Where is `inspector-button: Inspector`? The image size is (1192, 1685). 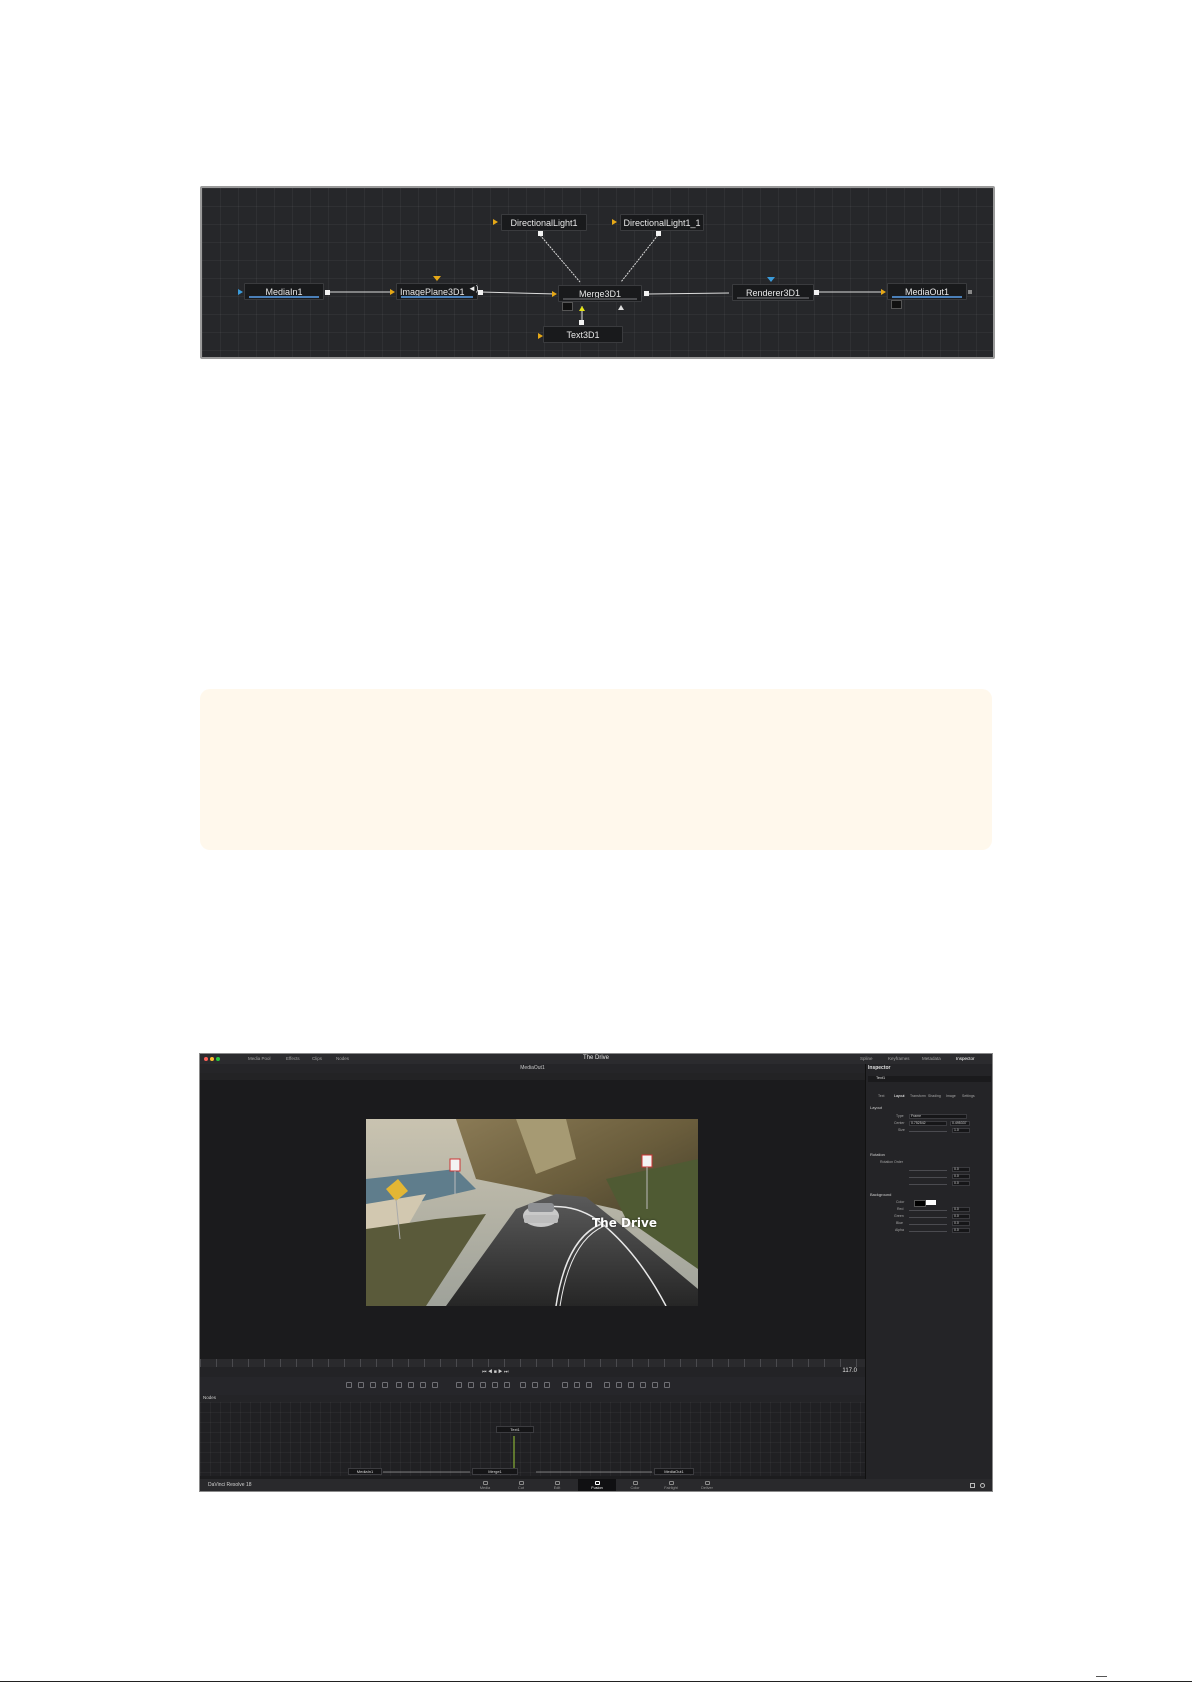 inspector-button: Inspector is located at coordinates (965, 1058).